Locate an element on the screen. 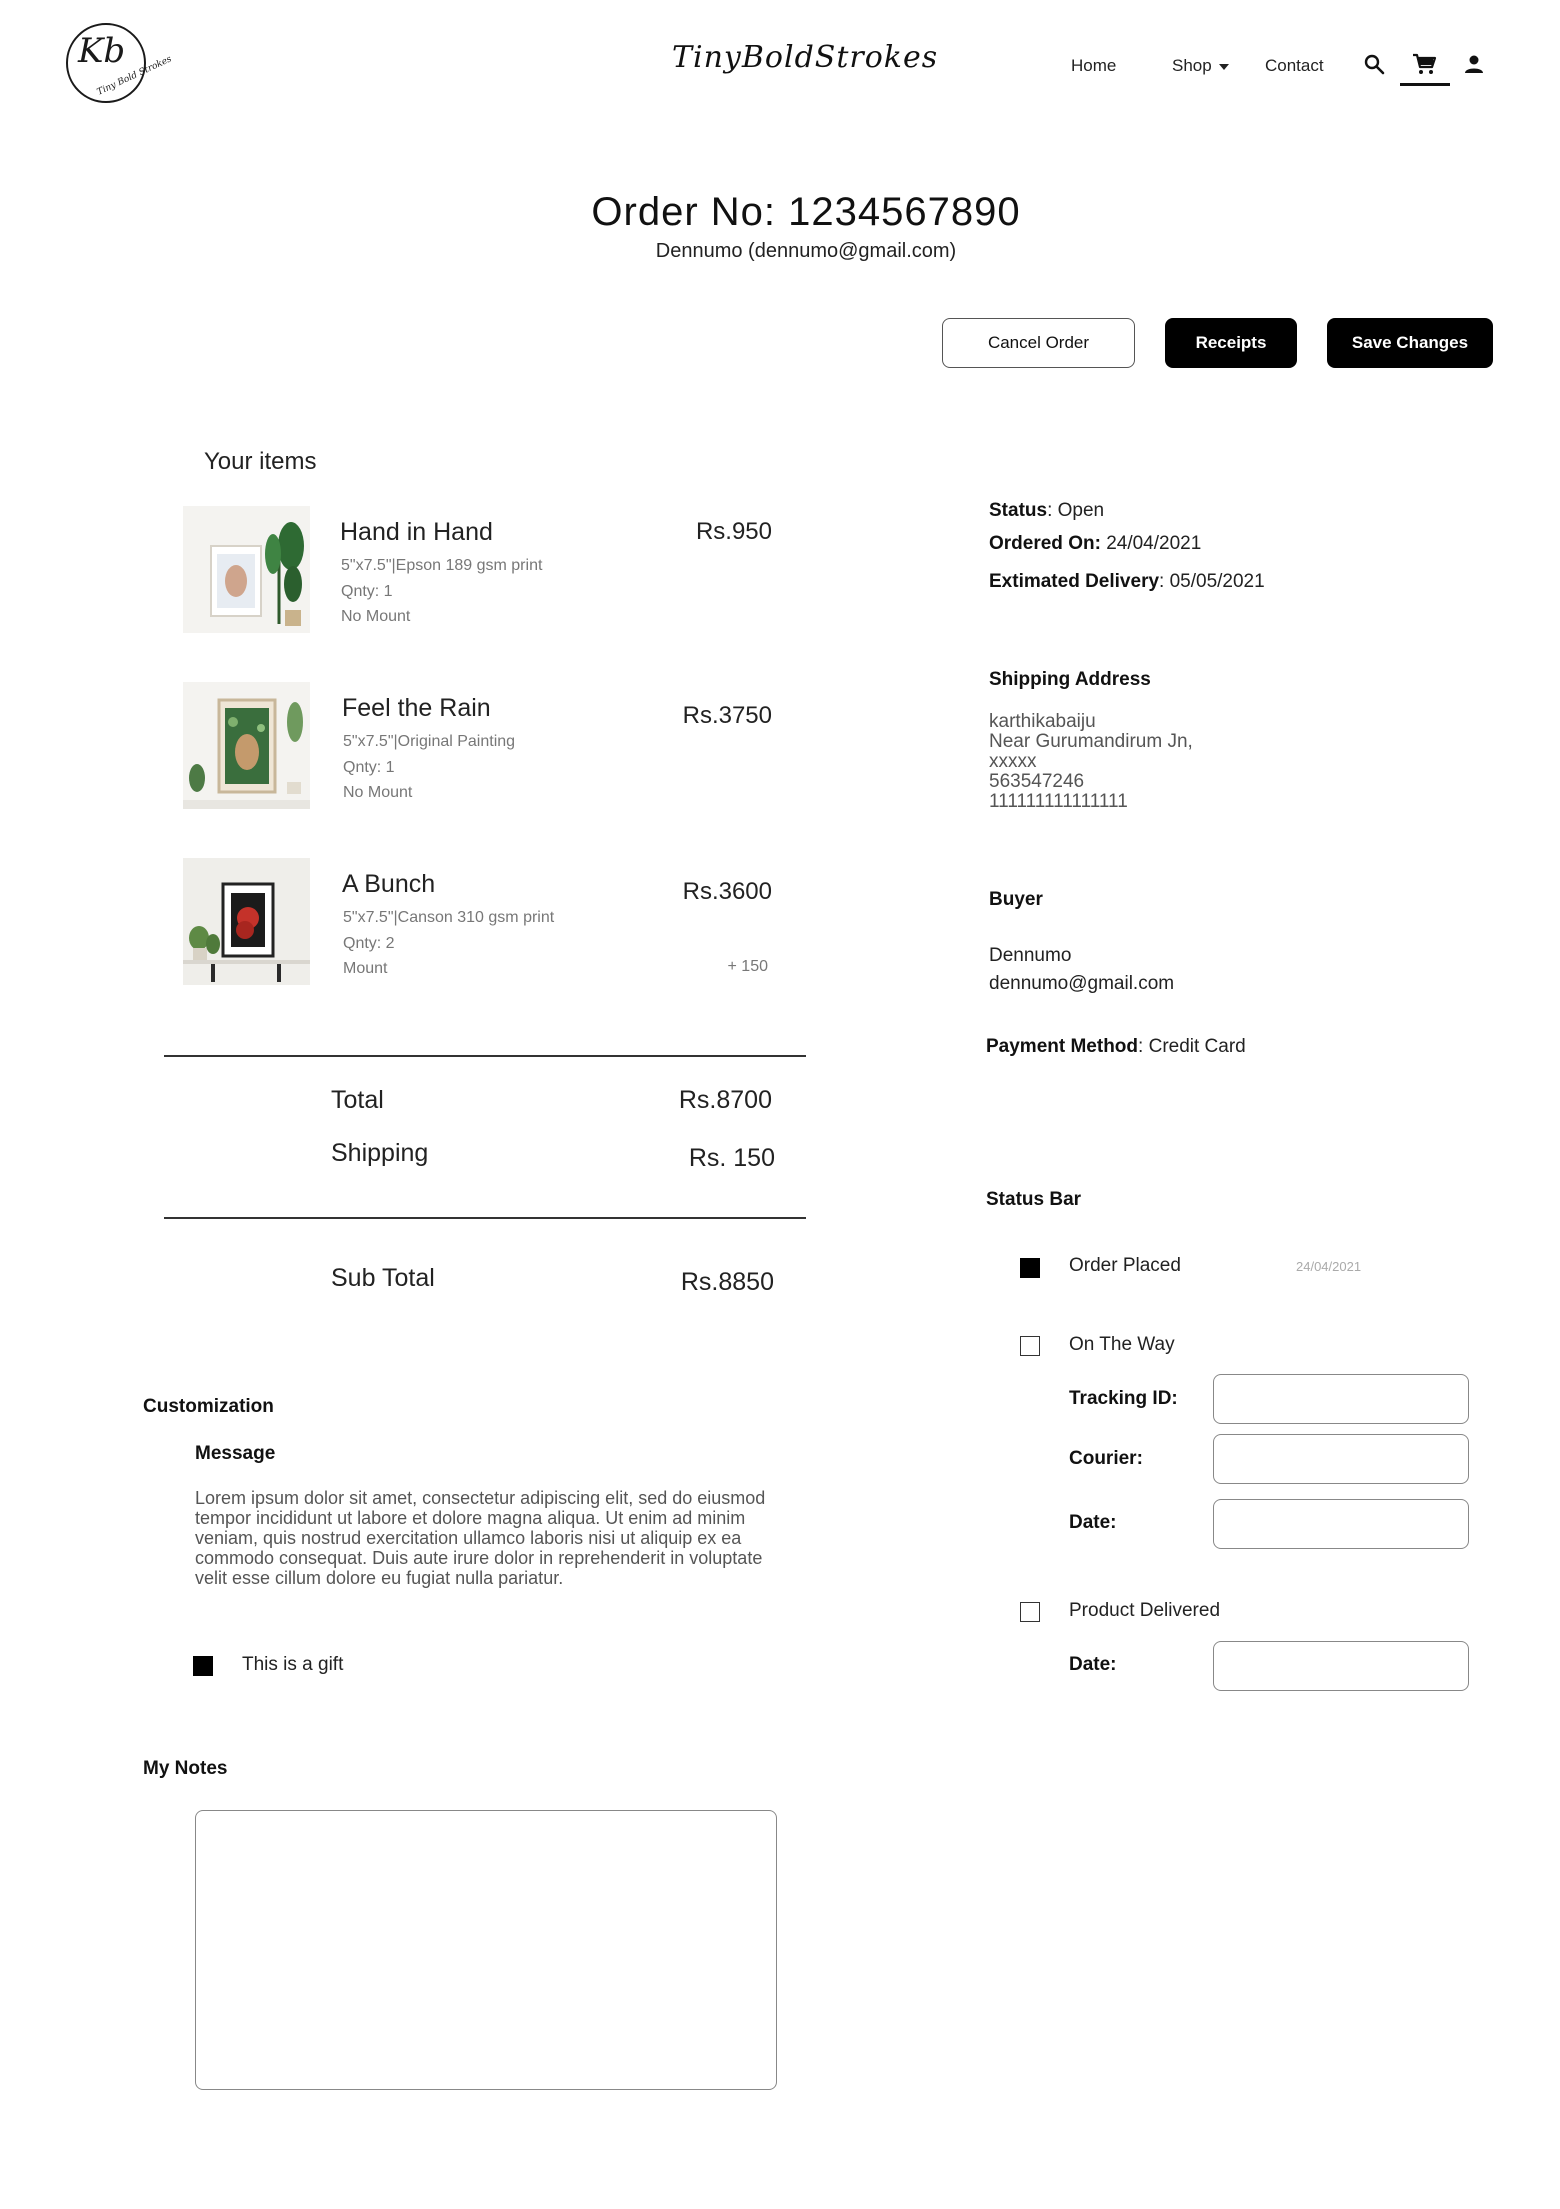 The image size is (1560, 2209). nav-shop-label: Shop is located at coordinates (1192, 65).